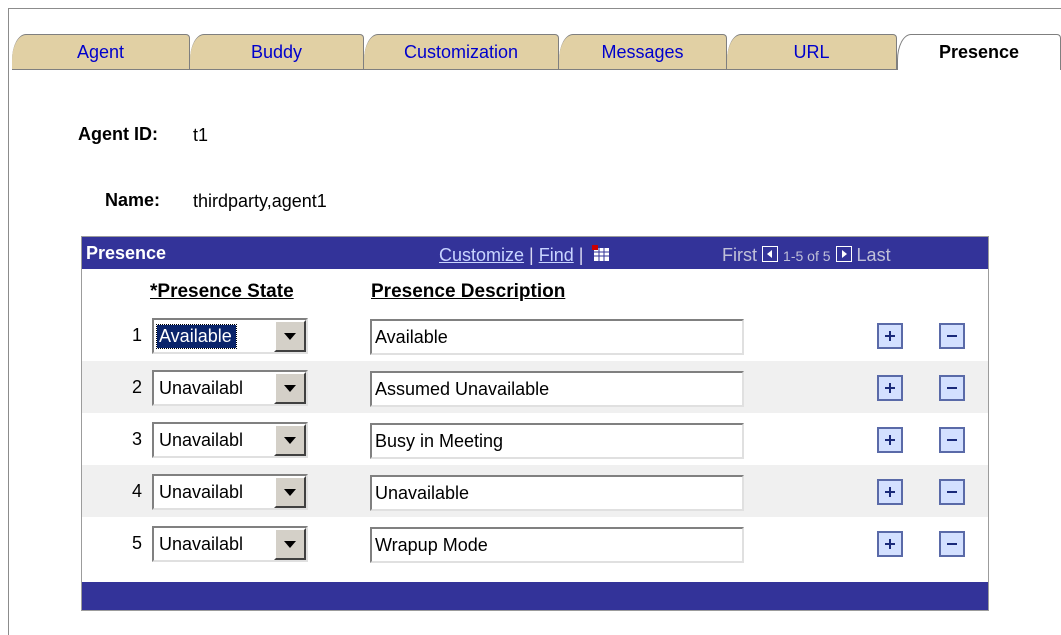 This screenshot has height=635, width=1061. I want to click on grid-footer, so click(535, 596).